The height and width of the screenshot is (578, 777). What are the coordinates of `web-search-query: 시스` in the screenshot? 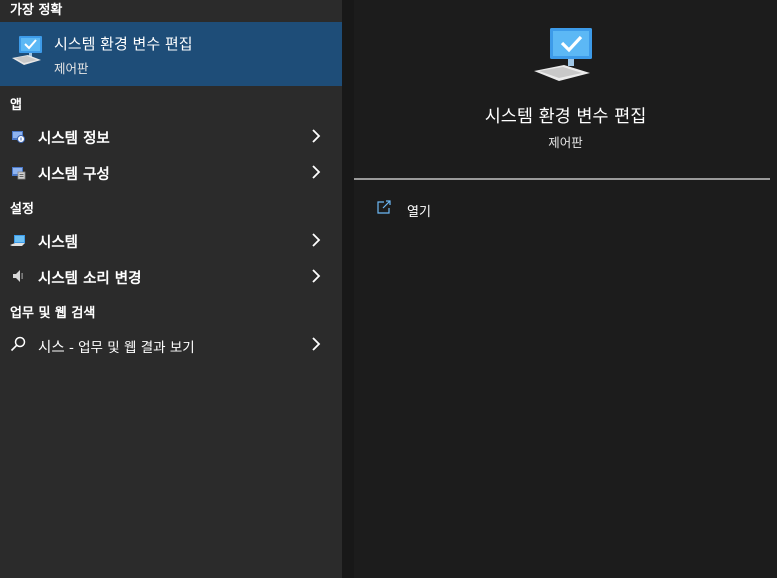 It's located at (51, 348).